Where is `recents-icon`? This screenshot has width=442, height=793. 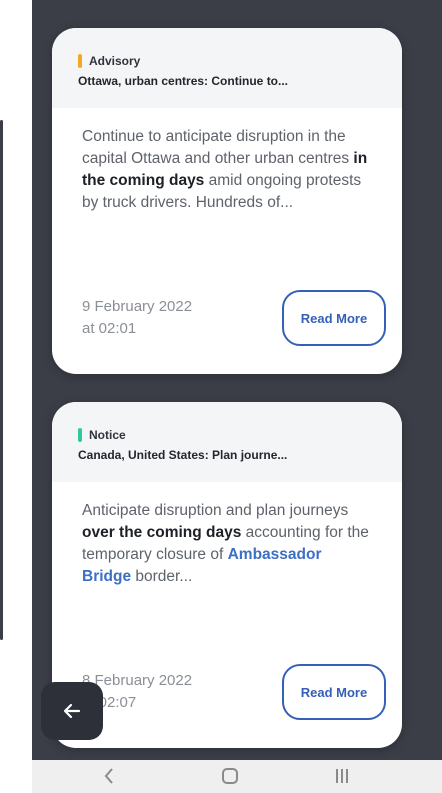 recents-icon is located at coordinates (342, 776).